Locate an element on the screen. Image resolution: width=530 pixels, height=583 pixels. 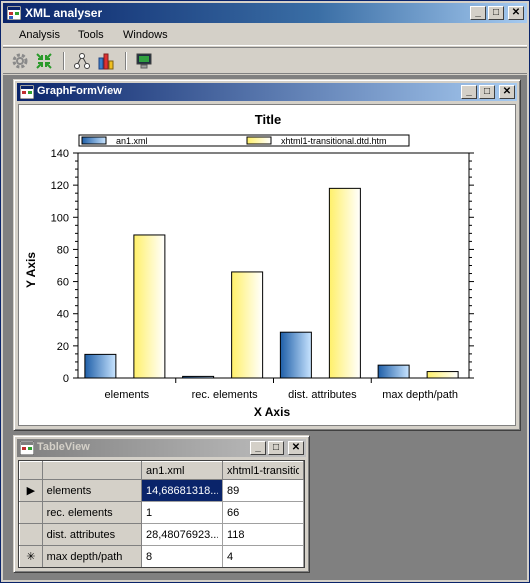
table-window-titlebar: TableView _ □ ✕ is located at coordinates (161, 448).